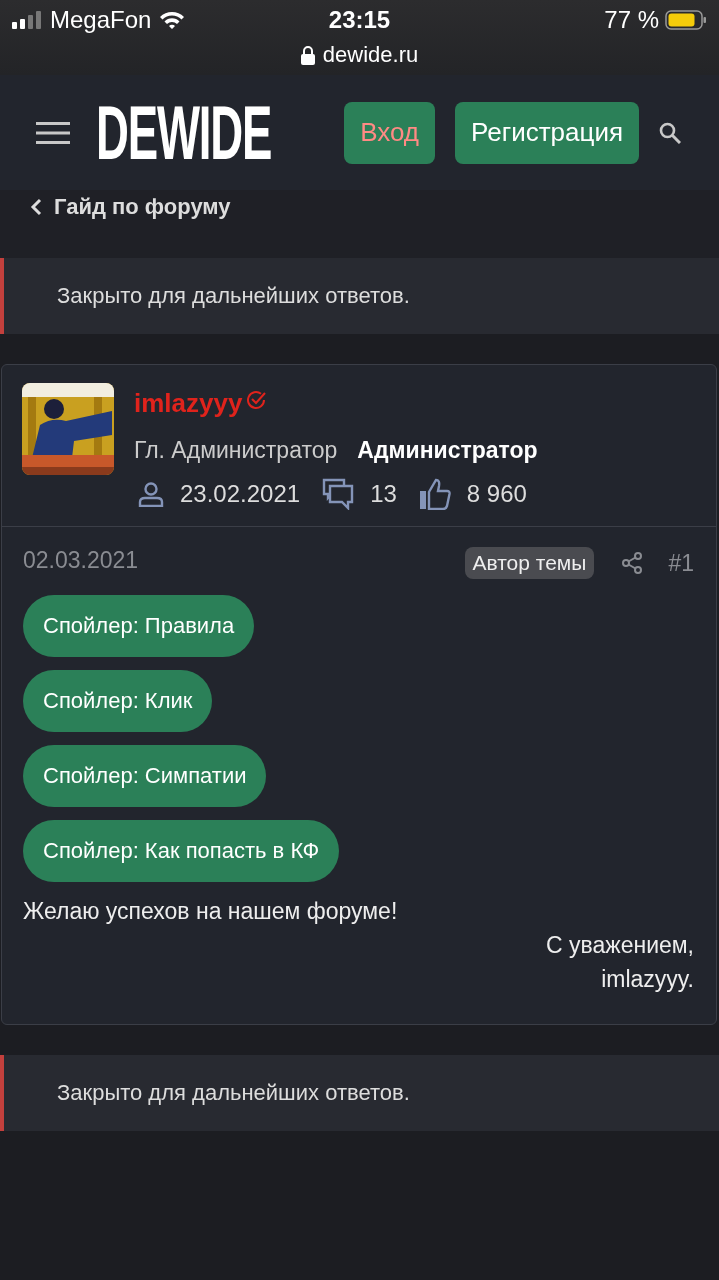 This screenshot has width=719, height=1280. What do you see at coordinates (547, 132) in the screenshot?
I see `register-button: Регистрация` at bounding box center [547, 132].